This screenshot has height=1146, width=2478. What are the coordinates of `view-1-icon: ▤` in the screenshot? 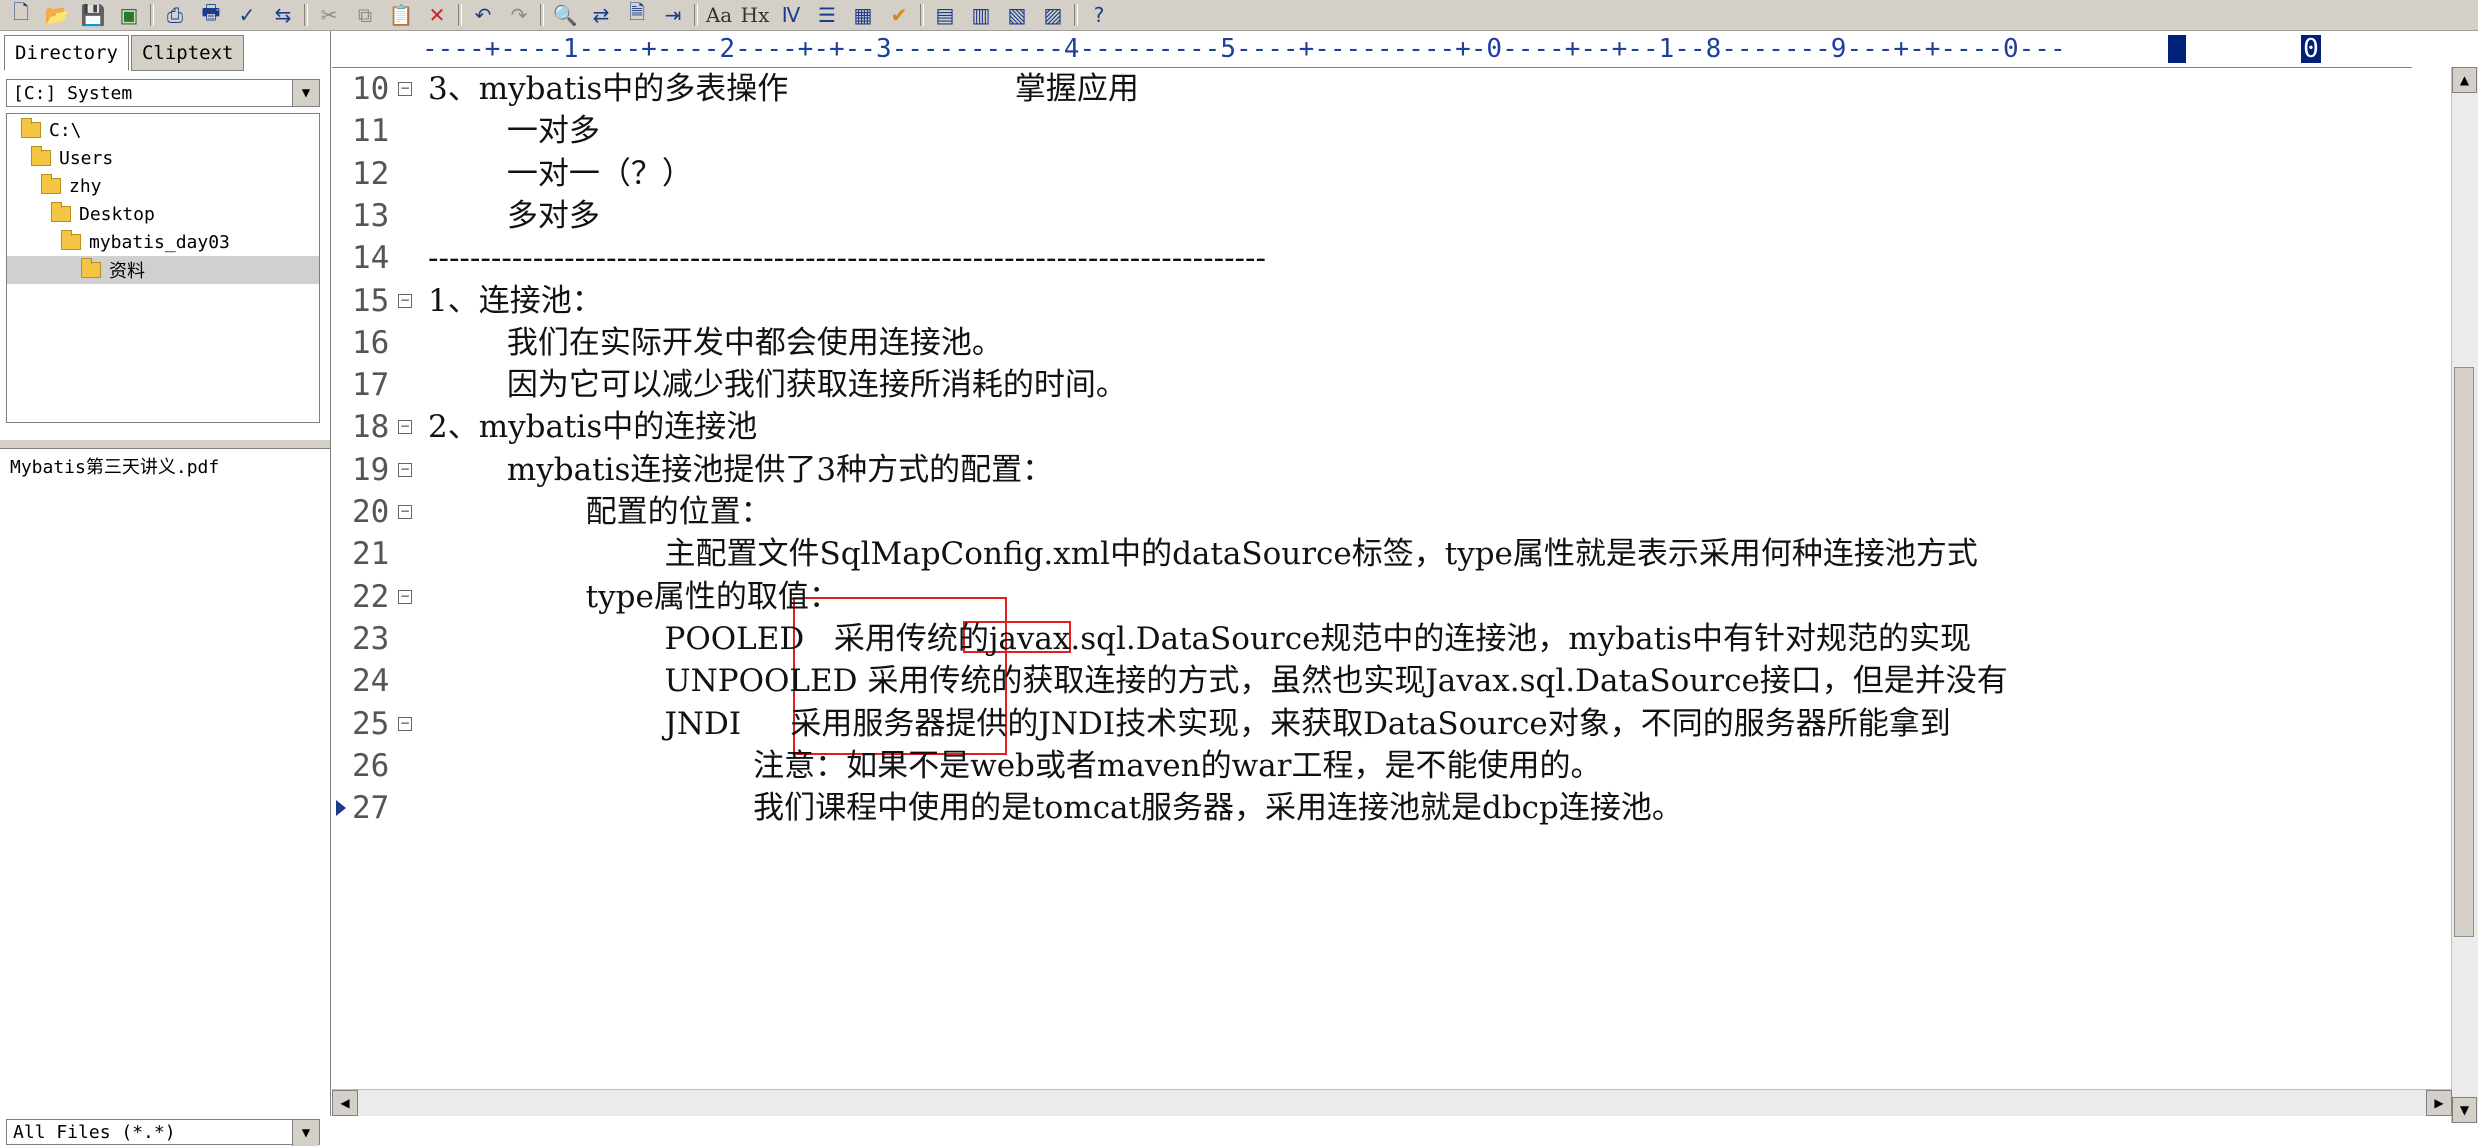 It's located at (945, 15).